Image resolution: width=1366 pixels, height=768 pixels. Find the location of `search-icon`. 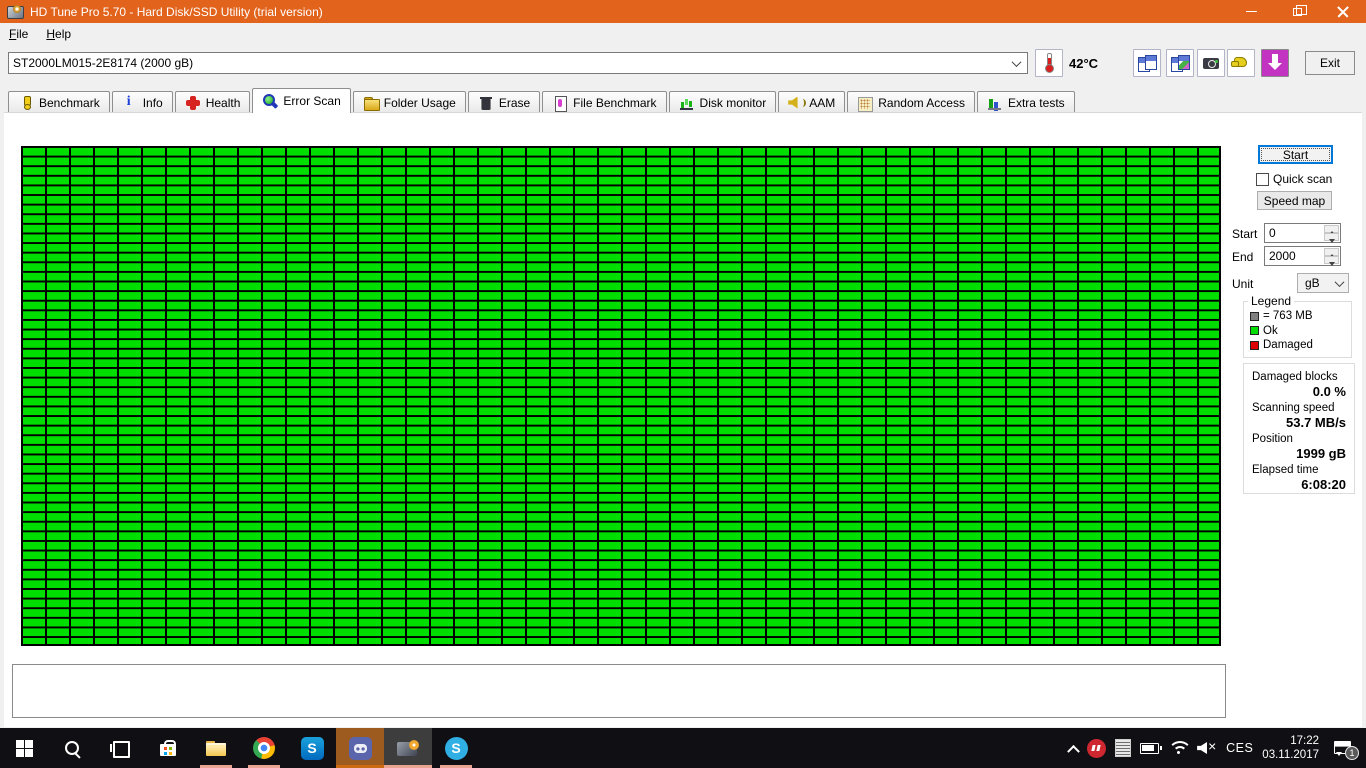

search-icon is located at coordinates (72, 748).